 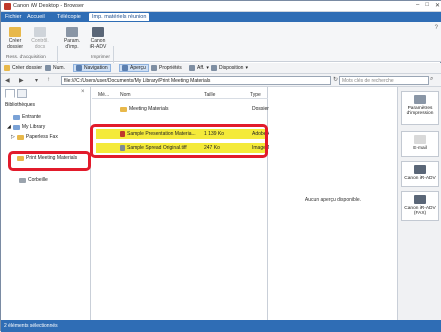 What do you see at coordinates (180, 94) in the screenshot?
I see `column-header: Mé... Nom Taille Type` at bounding box center [180, 94].